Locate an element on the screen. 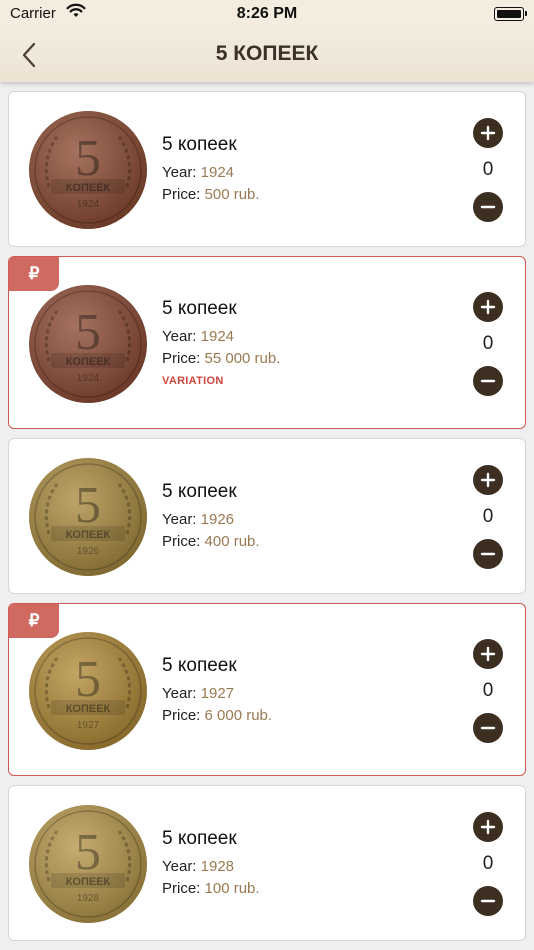 Image resolution: width=534 pixels, height=950 pixels. price-row: Price: 100 rub. is located at coordinates (211, 889).